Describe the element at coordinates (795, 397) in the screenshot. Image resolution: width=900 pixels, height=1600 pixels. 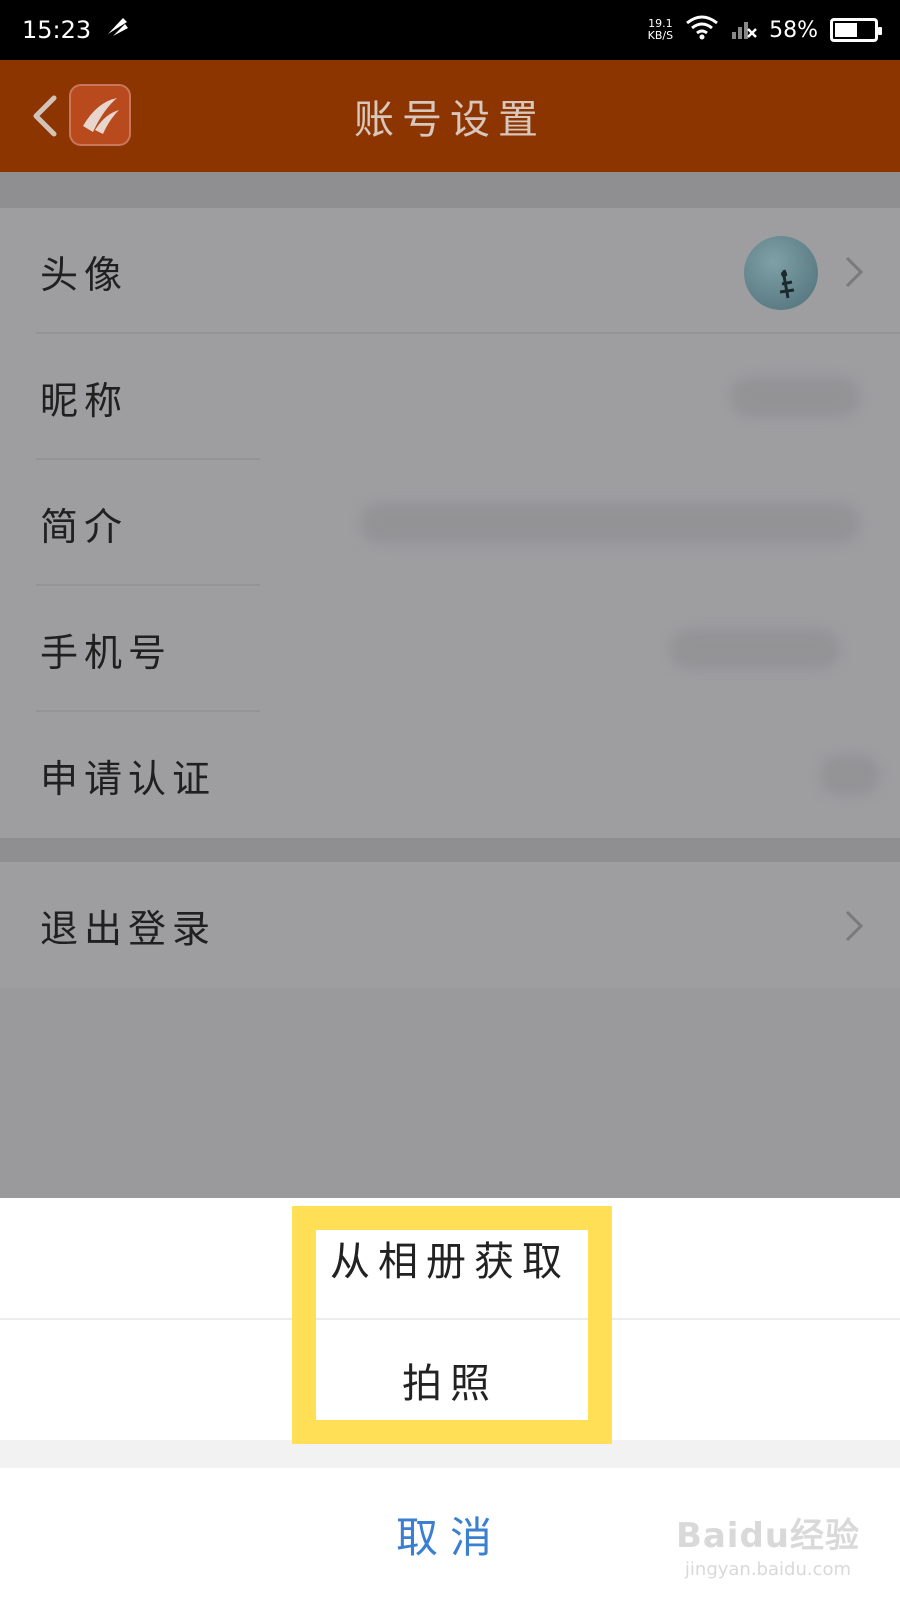
I see `nickname-value-redacted` at that location.